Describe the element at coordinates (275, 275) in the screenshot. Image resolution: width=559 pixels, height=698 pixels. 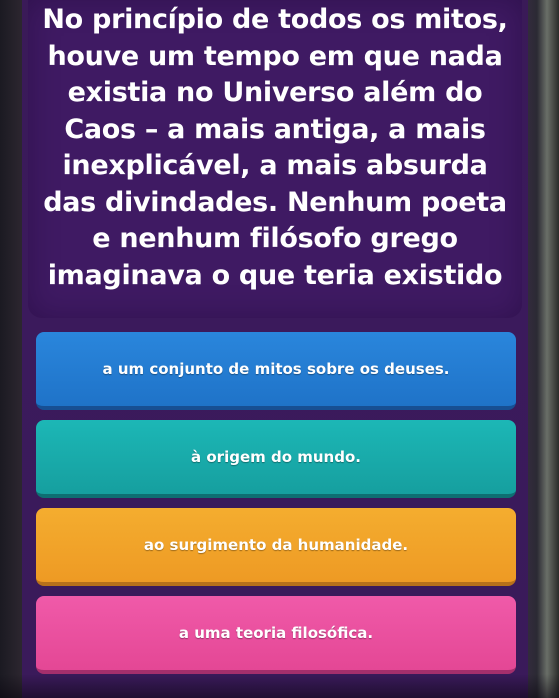
I see `question-line: imaginava o que teria existido` at that location.